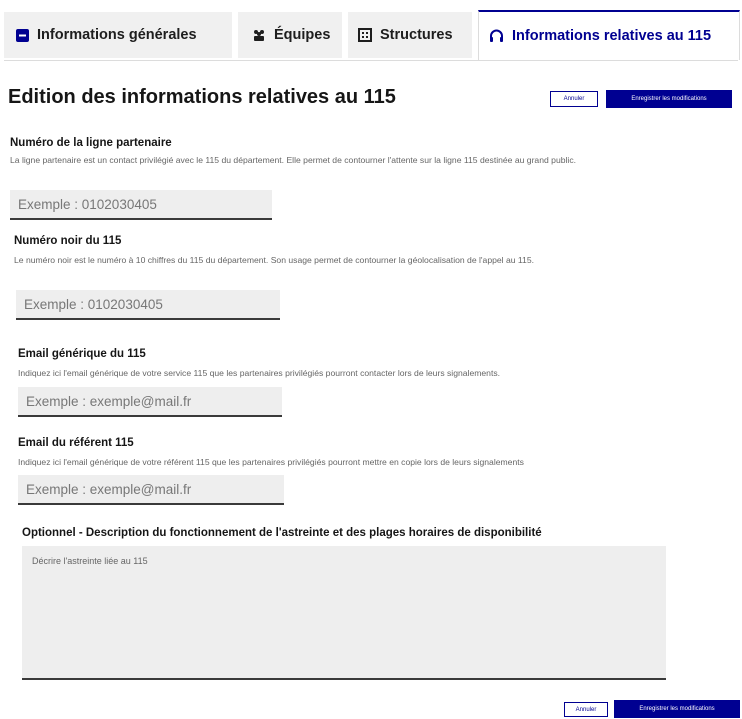  I want to click on building-icon, so click(365, 35).